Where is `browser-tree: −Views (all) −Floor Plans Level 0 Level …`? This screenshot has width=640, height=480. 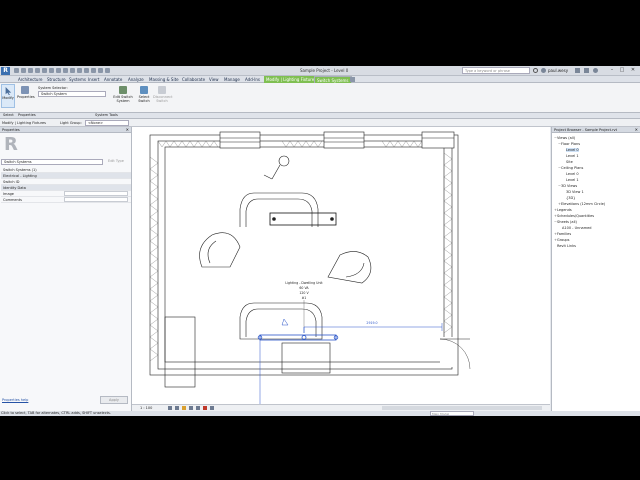
browser-tree: −Views (all) −Floor Plans Level 0 Level … is located at coordinates (579, 192).